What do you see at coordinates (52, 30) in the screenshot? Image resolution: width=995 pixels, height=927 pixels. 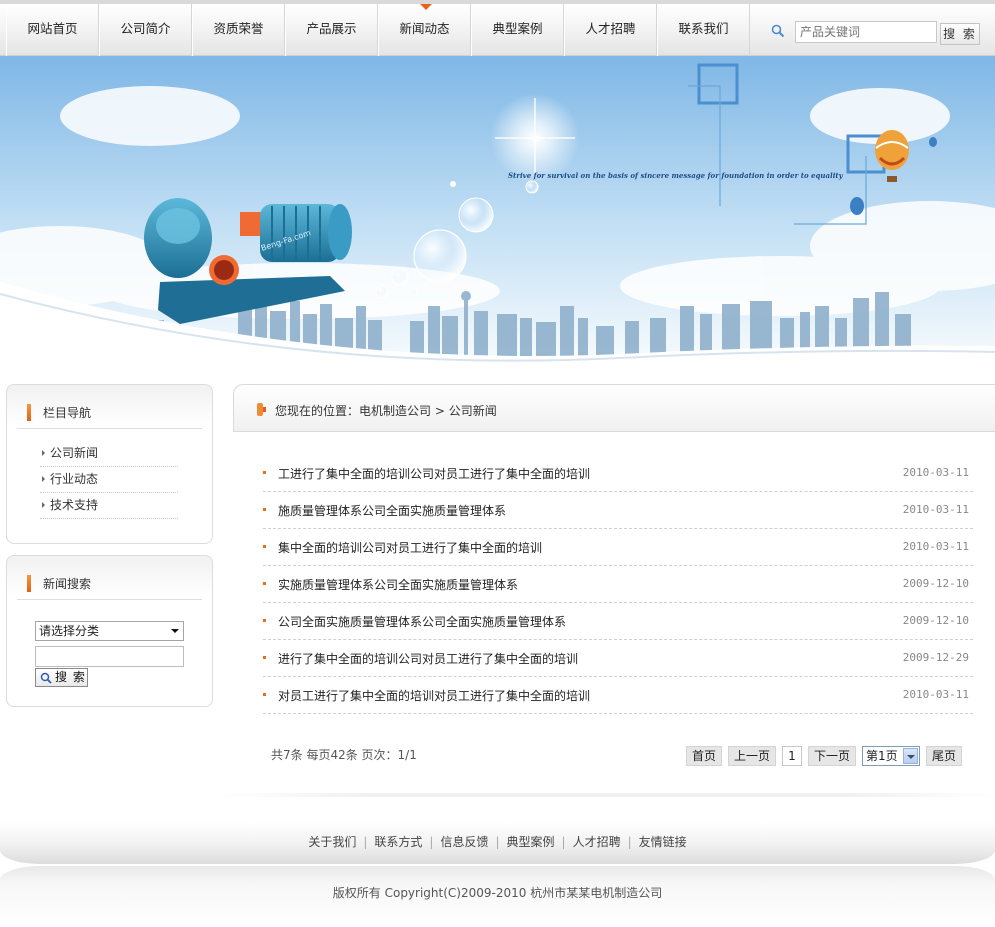 I see `nav-item-home: 网站首页` at bounding box center [52, 30].